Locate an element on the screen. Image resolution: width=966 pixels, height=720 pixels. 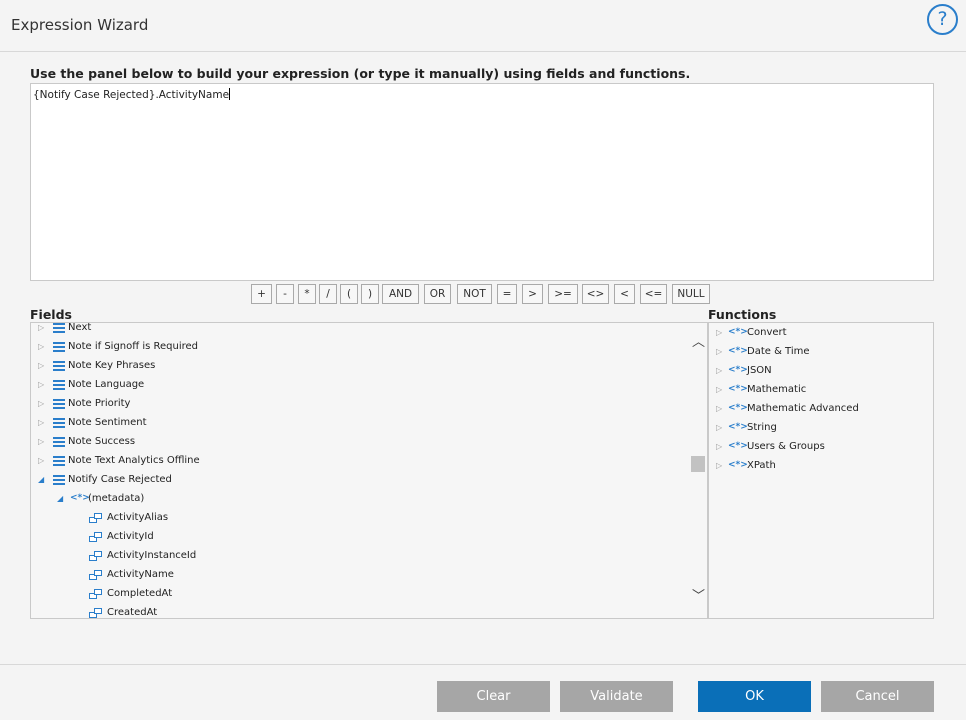
function-category-label: Mathematic is located at coordinates (777, 389).